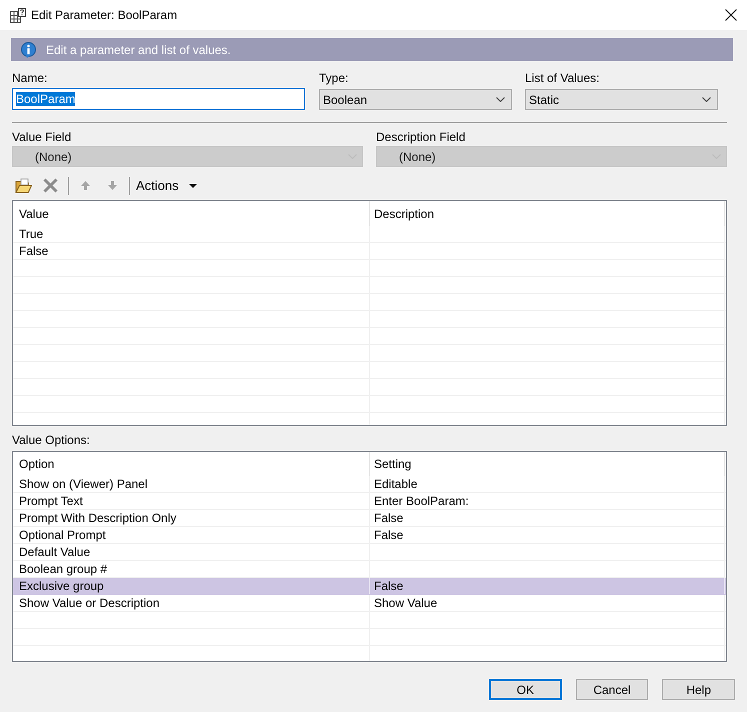 The height and width of the screenshot is (712, 747). What do you see at coordinates (166, 186) in the screenshot?
I see `actions-button: Actions` at bounding box center [166, 186].